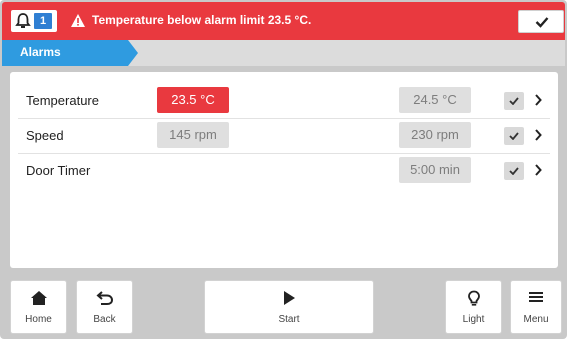 This screenshot has height=339, width=567. What do you see at coordinates (193, 100) in the screenshot?
I see `low-limit-field: 23.5 °C` at bounding box center [193, 100].